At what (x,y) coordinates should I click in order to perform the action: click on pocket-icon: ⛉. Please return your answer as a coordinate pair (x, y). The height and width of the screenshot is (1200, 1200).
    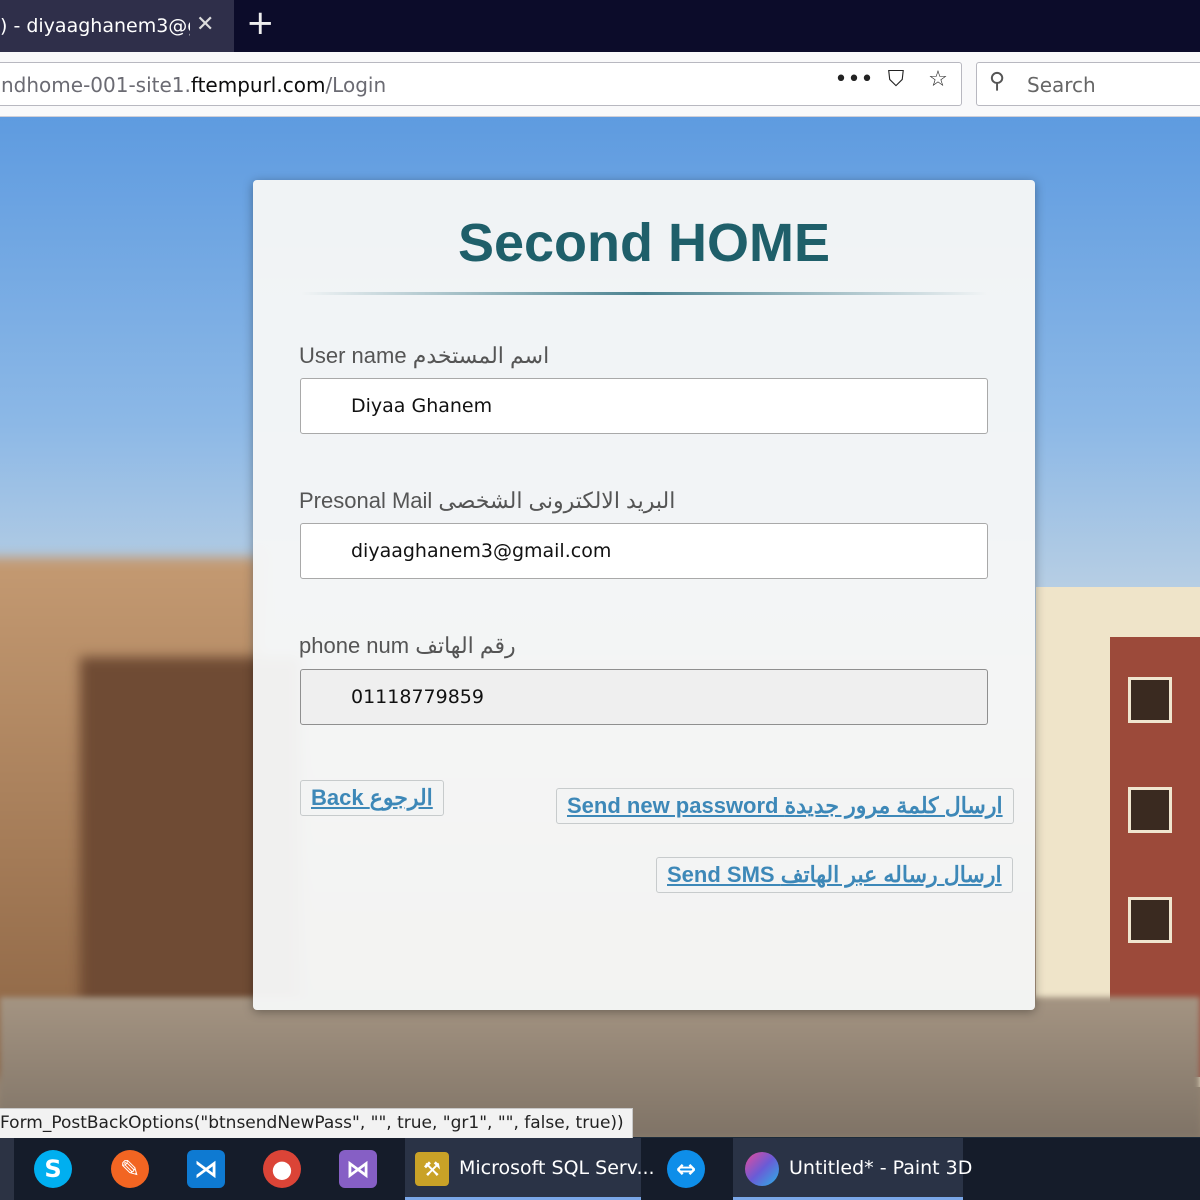
    Looking at the image, I should click on (896, 79).